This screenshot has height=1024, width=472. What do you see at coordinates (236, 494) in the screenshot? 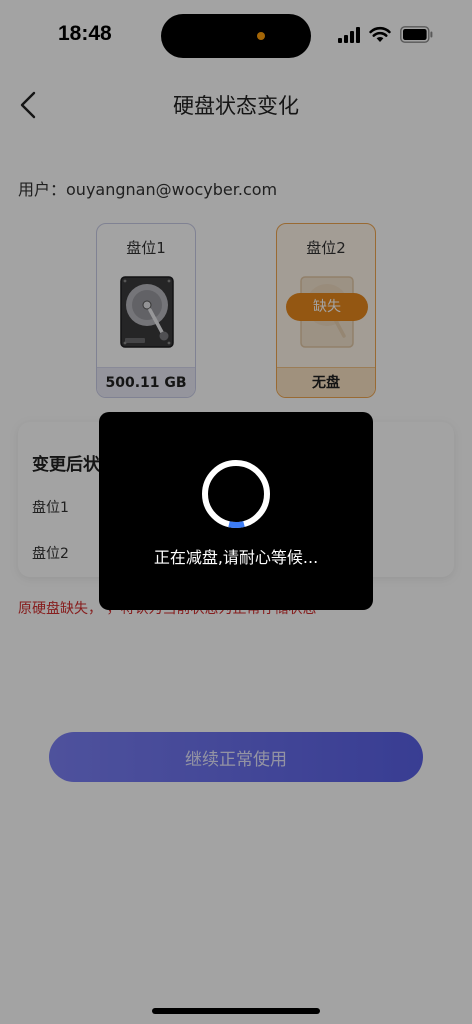
I see `loading-spinner-icon` at bounding box center [236, 494].